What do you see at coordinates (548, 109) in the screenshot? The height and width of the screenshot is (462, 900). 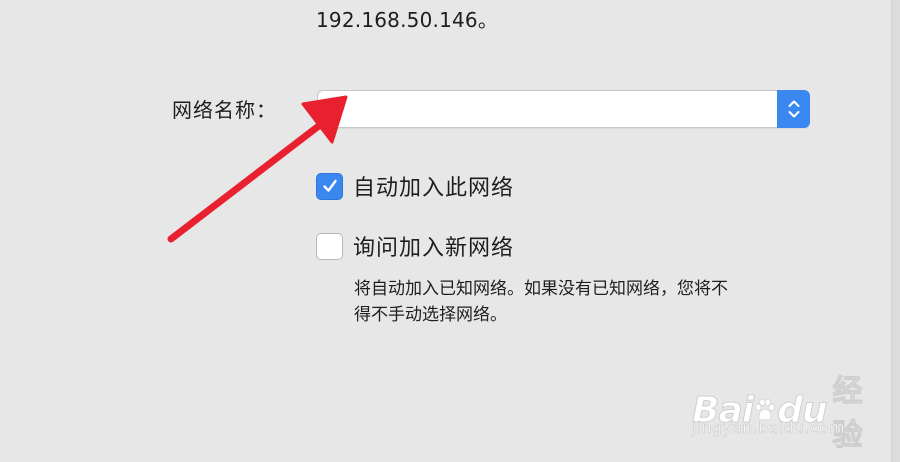 I see `network-name-input` at bounding box center [548, 109].